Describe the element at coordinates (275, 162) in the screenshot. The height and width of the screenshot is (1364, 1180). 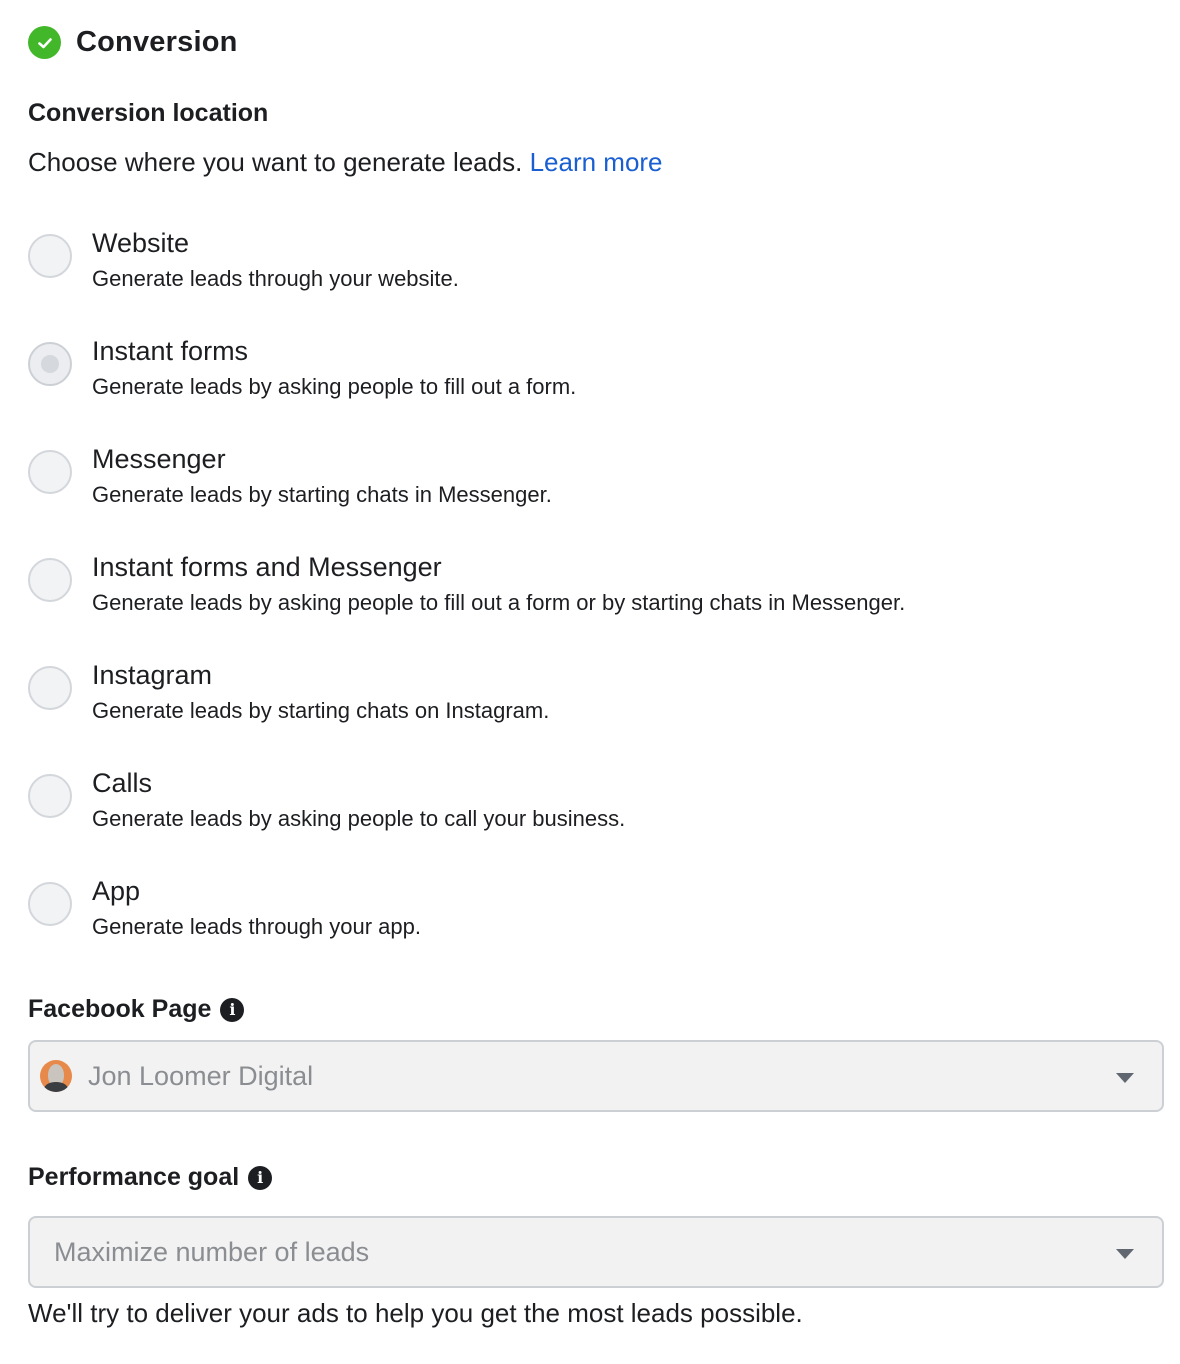
I see `description-text: Choose where you want to generate leads.` at that location.